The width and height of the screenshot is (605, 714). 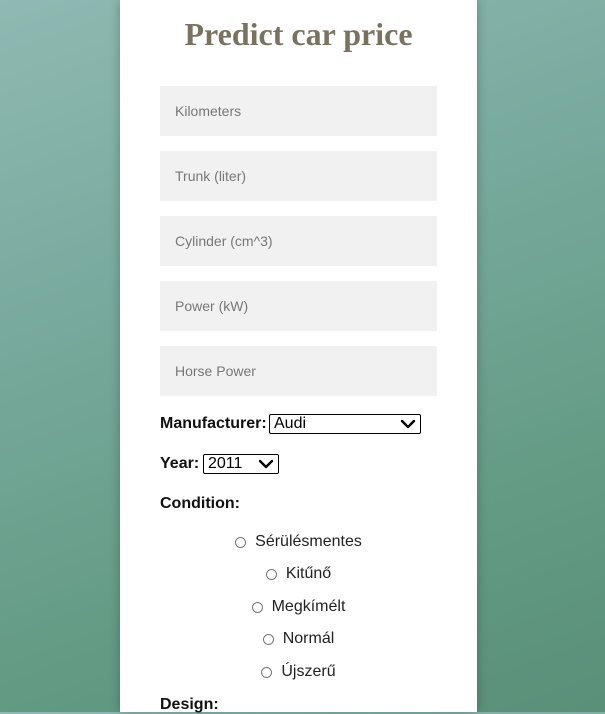 I want to click on manufacturer-select: Audi, so click(x=345, y=424).